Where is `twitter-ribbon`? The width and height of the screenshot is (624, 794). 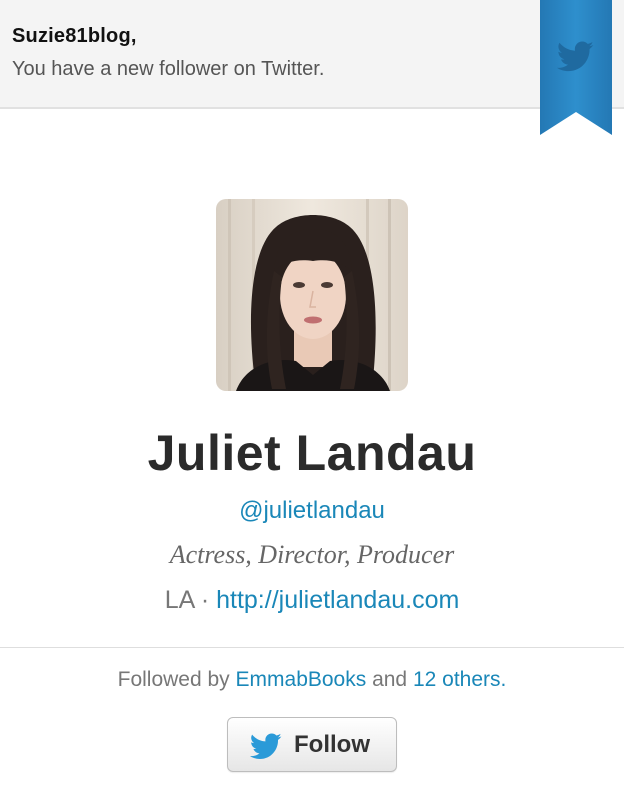
twitter-ribbon is located at coordinates (576, 67).